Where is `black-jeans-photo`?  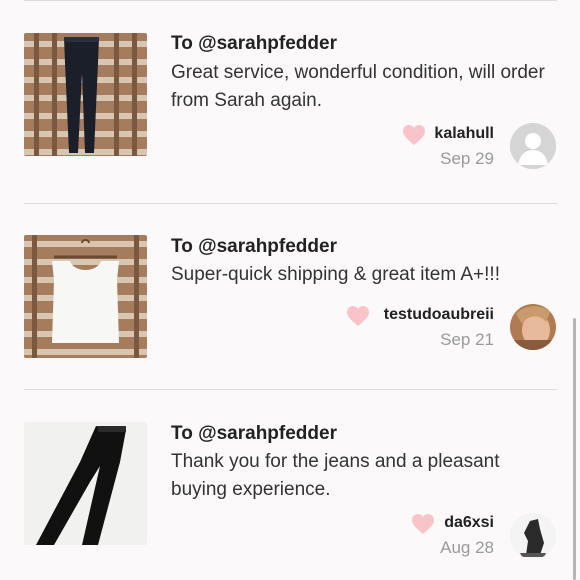 black-jeans-photo is located at coordinates (85, 483).